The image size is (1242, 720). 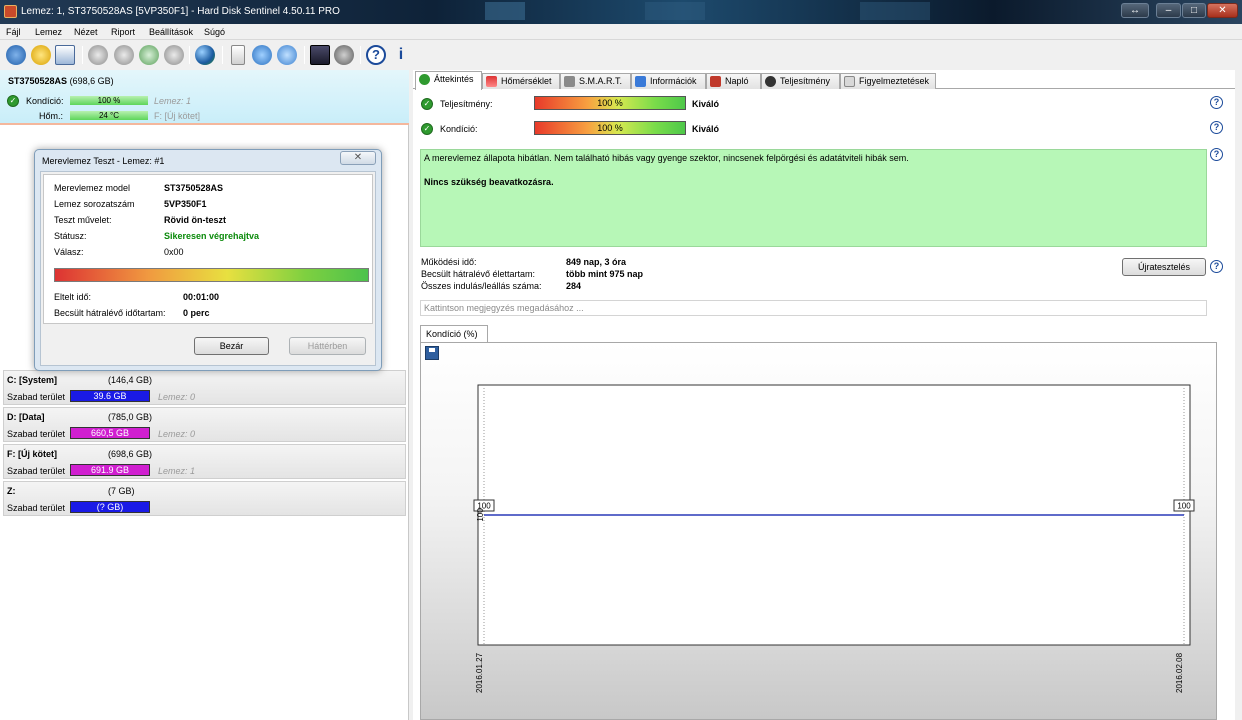 I want to click on free-space-bar: 39.6 GB, so click(x=110, y=396).